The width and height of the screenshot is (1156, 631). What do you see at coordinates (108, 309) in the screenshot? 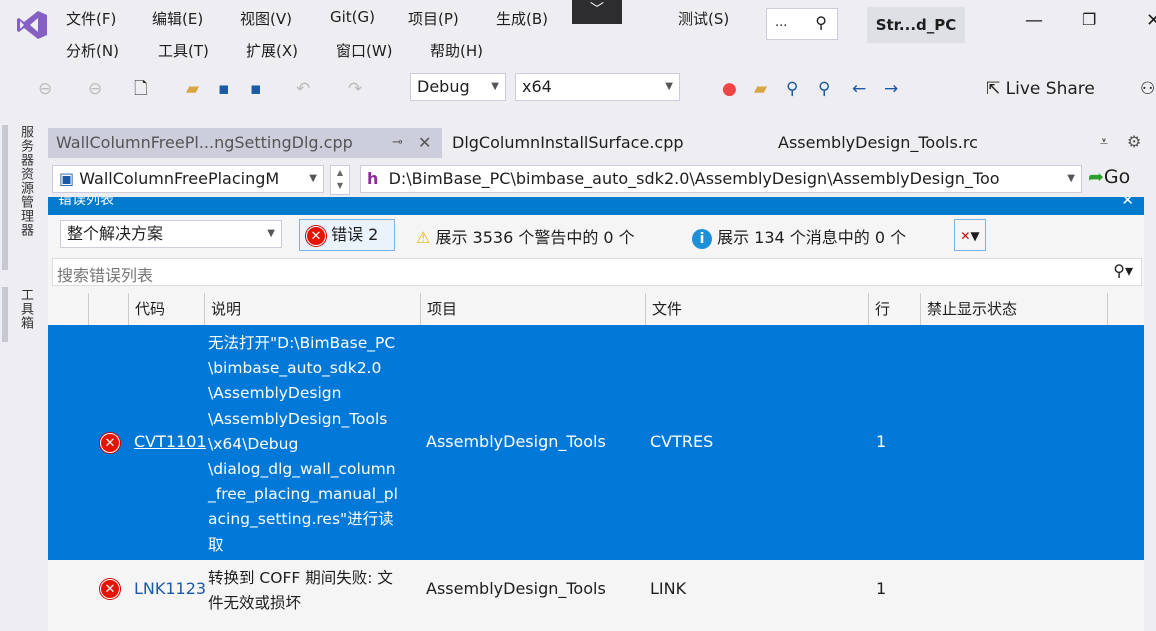
I see `col-sort` at bounding box center [108, 309].